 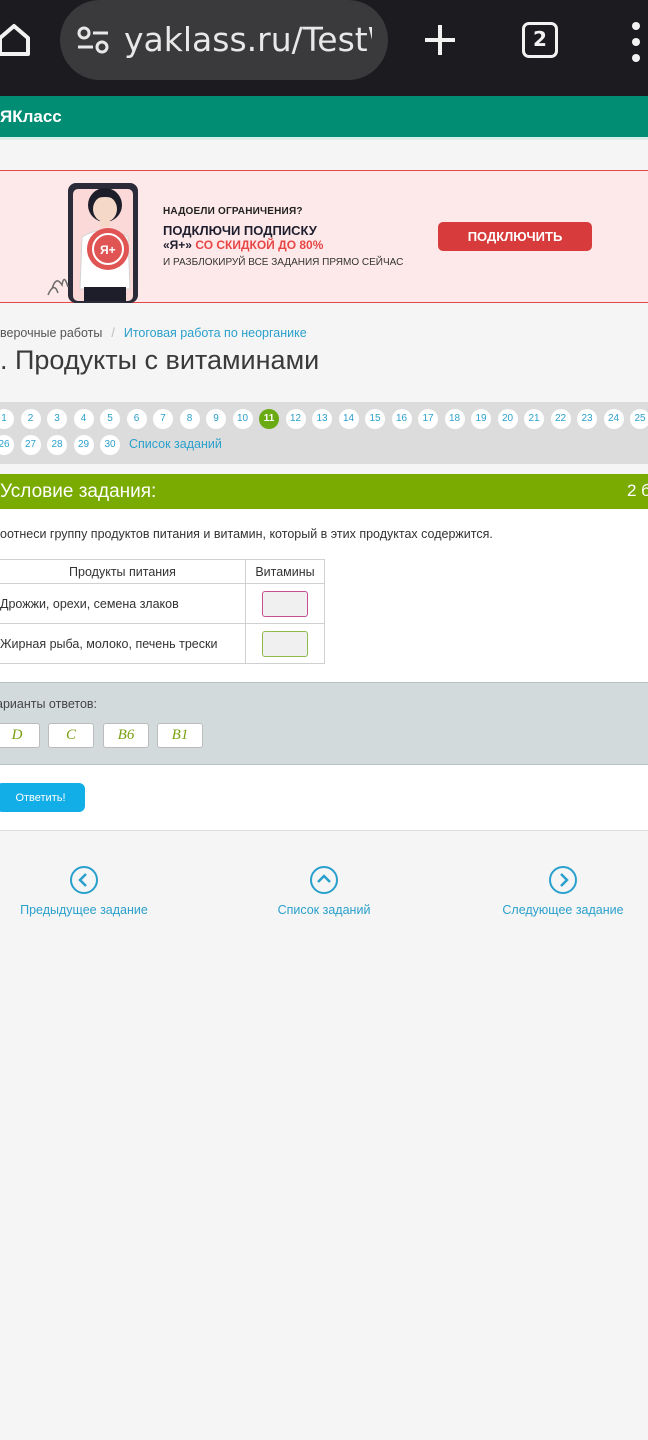 I want to click on breadcrumb-item-final-work: Итоговая работа по неорганике, so click(x=215, y=333).